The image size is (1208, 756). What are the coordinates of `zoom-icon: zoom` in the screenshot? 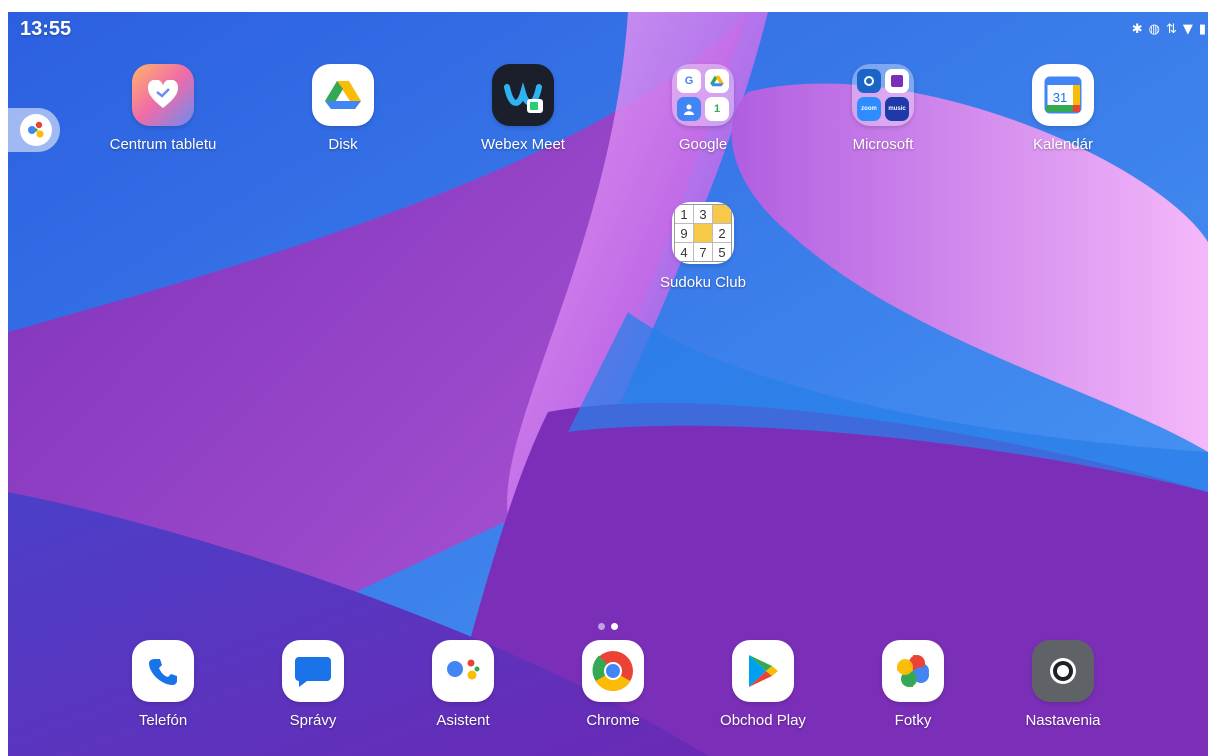 It's located at (869, 109).